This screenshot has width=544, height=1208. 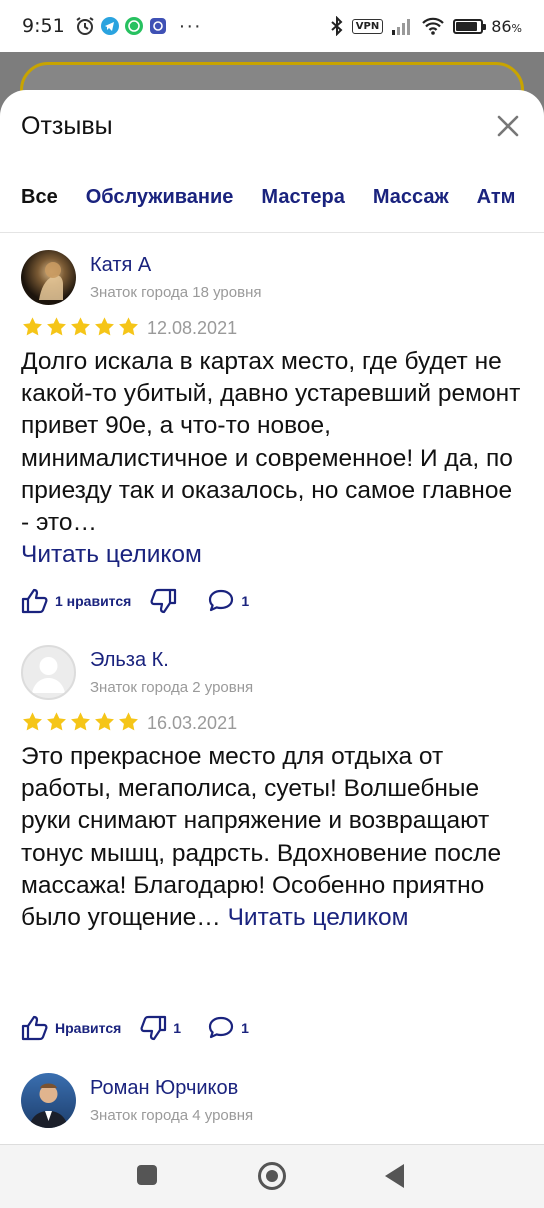 I want to click on wifi-icon, so click(x=433, y=26).